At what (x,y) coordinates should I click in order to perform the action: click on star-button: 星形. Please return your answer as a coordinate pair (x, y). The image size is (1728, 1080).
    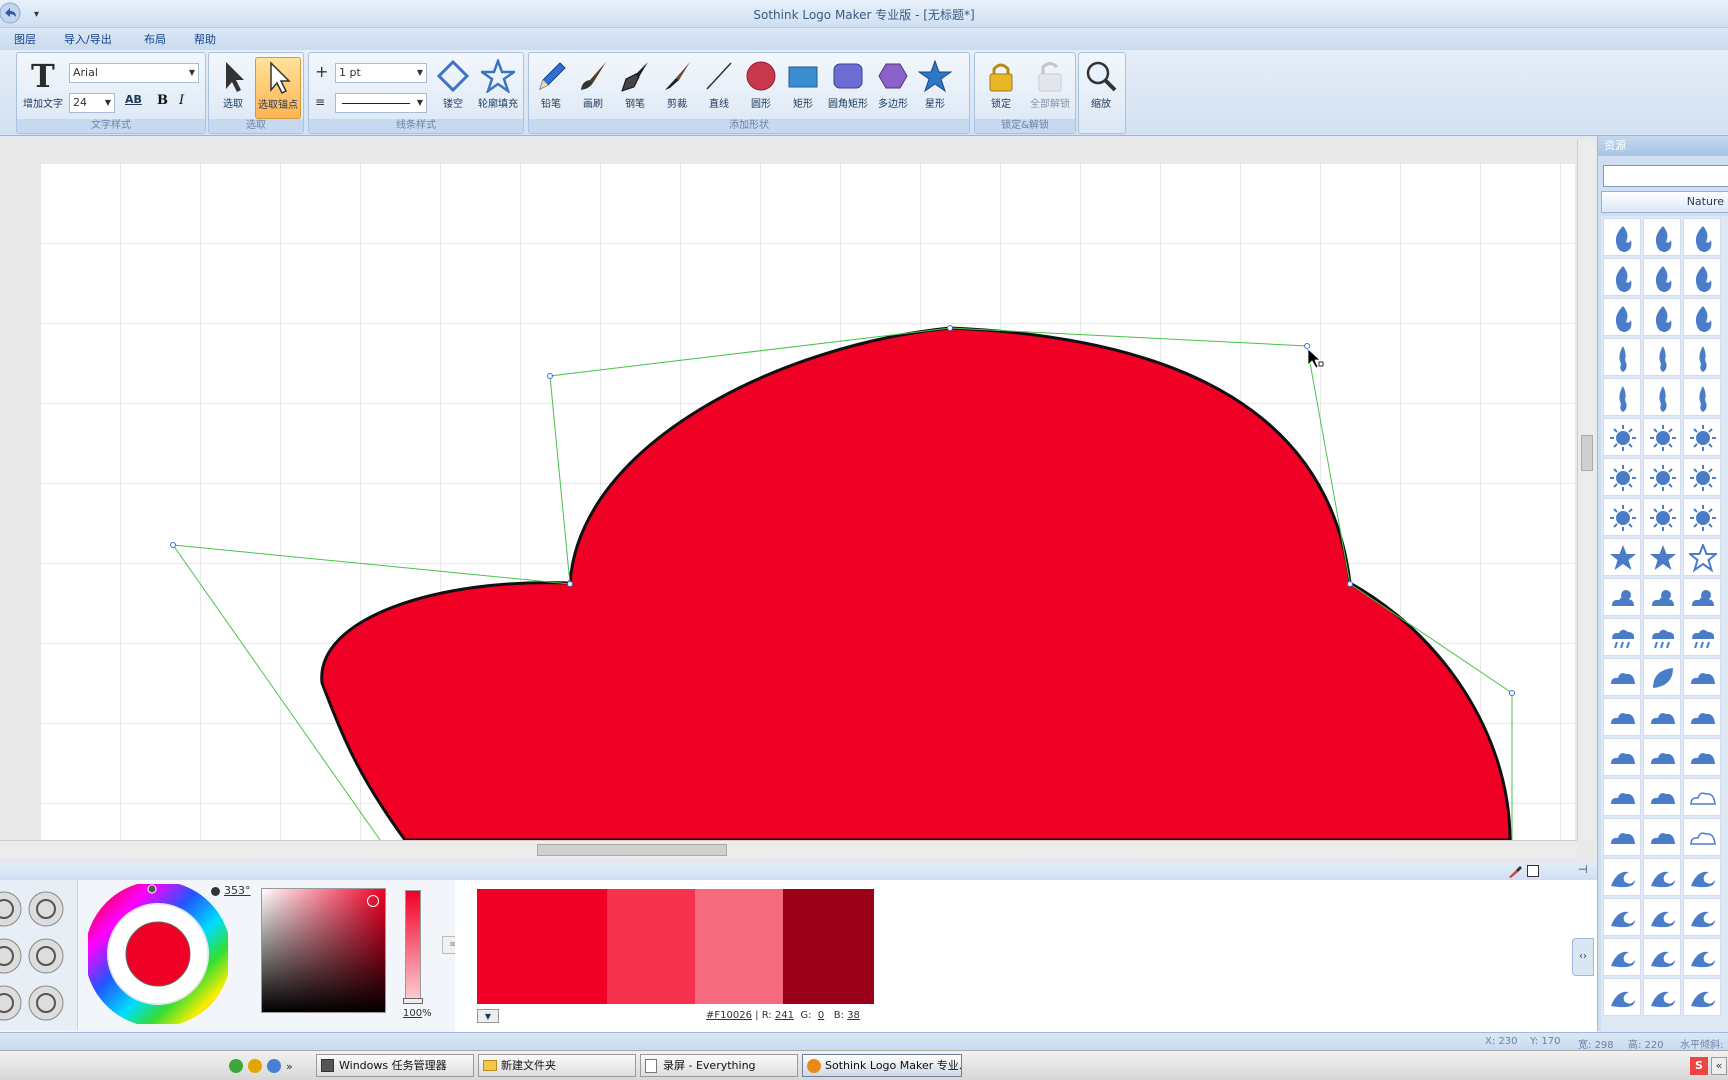
    Looking at the image, I should click on (935, 88).